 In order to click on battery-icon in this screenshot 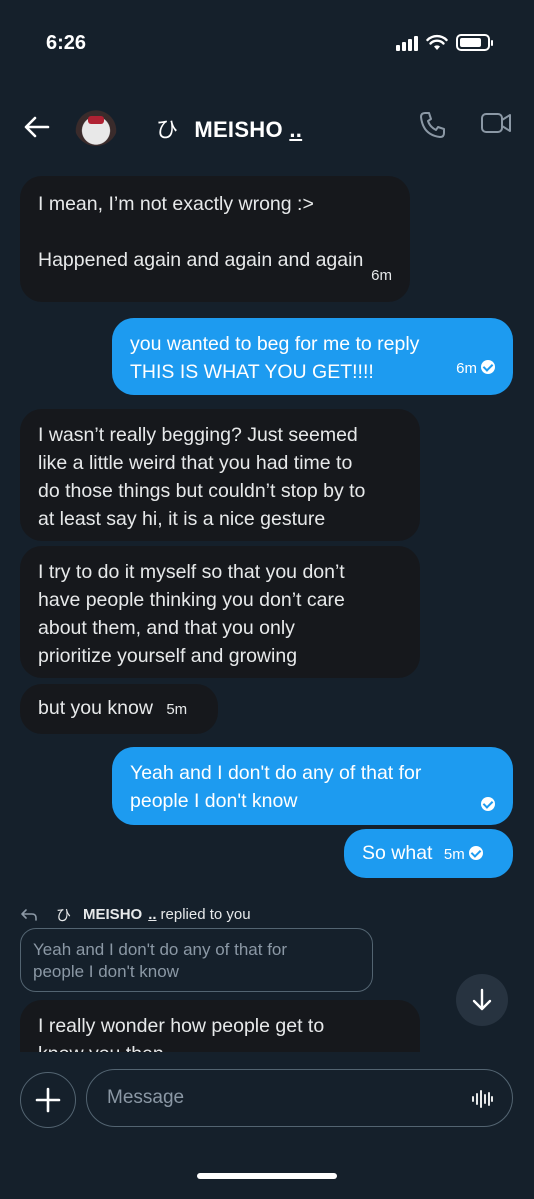, I will do `click(474, 42)`.